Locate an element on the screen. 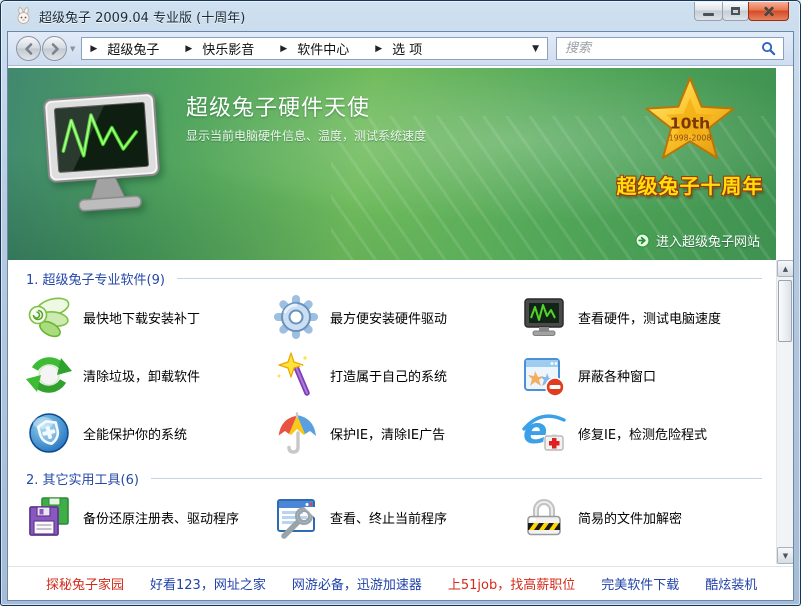  search-button is located at coordinates (768, 49).